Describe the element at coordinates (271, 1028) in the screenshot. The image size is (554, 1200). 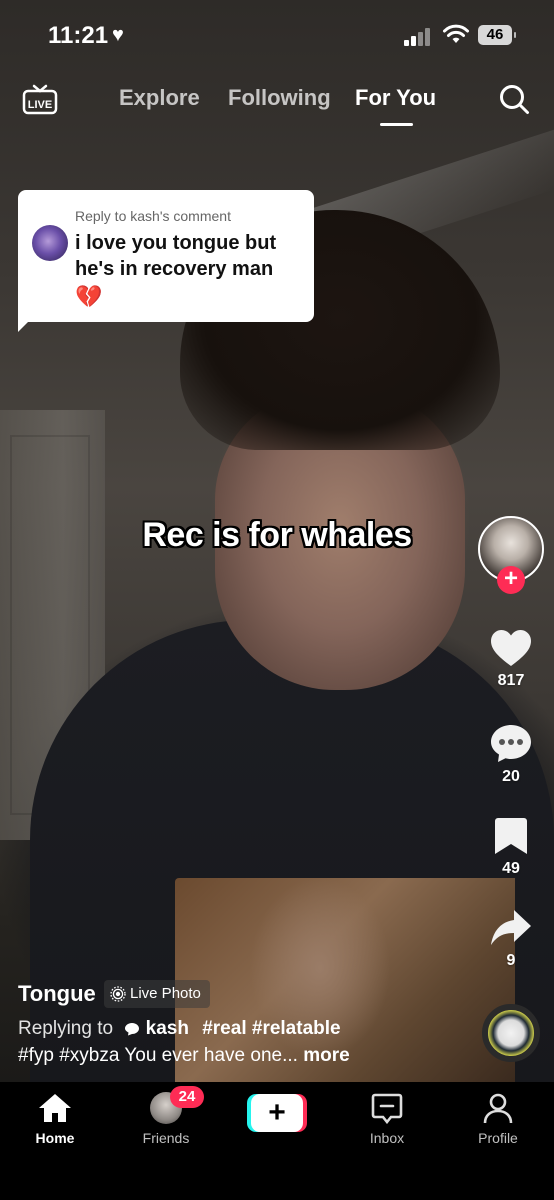
I see `hashtags-line1: #real #relatable` at that location.